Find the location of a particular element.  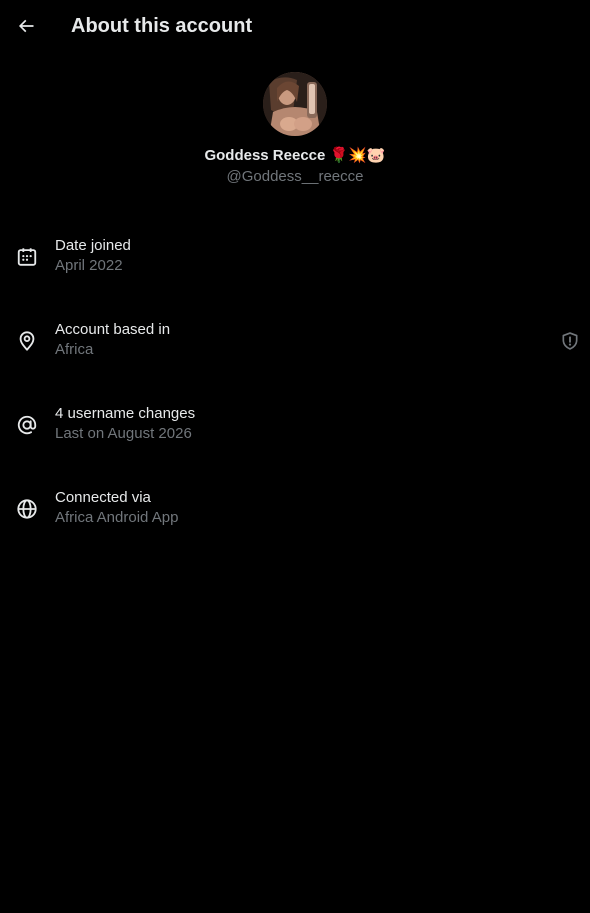

at-sign-icon is located at coordinates (27, 425).